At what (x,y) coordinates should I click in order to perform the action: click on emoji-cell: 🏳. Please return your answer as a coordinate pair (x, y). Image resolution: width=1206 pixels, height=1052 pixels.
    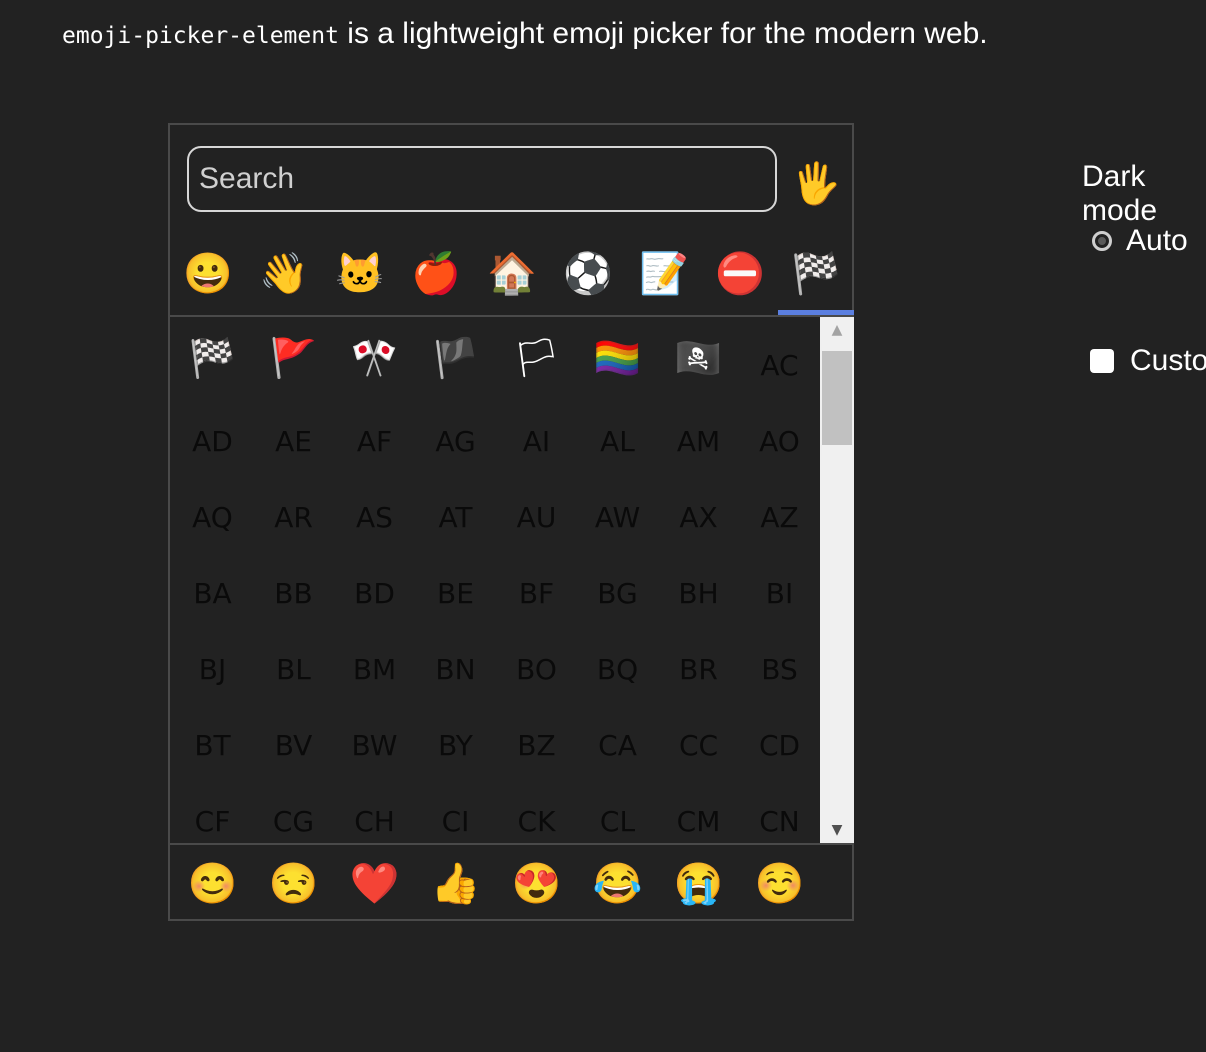
    Looking at the image, I should click on (536, 359).